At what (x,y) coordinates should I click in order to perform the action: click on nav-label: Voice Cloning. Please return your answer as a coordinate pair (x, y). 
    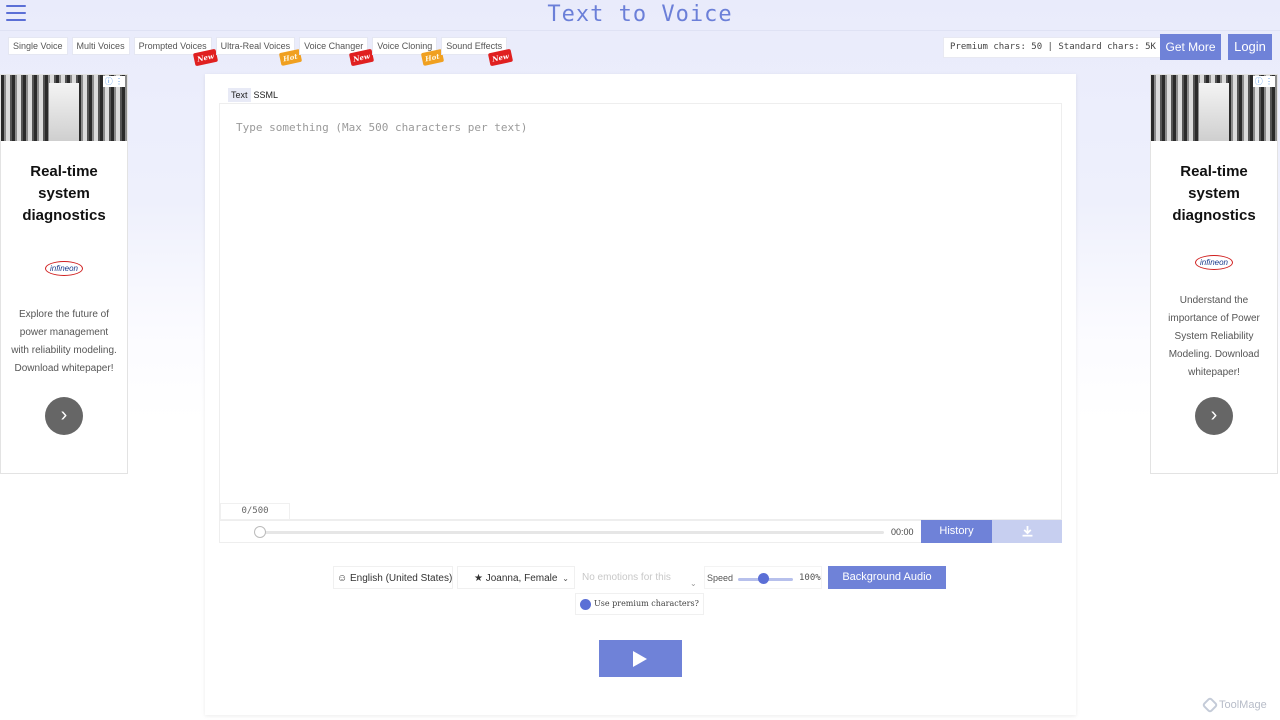
    Looking at the image, I should click on (405, 46).